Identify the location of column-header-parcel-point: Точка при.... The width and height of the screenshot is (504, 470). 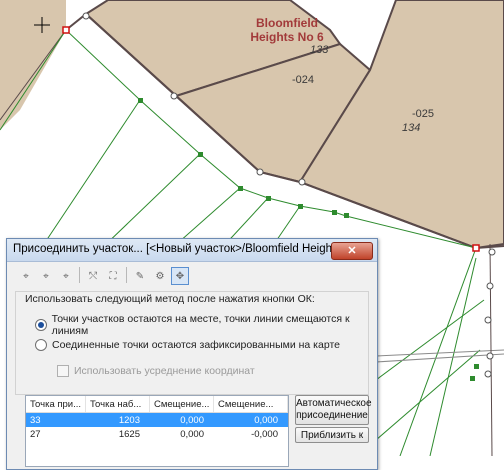
(56, 404).